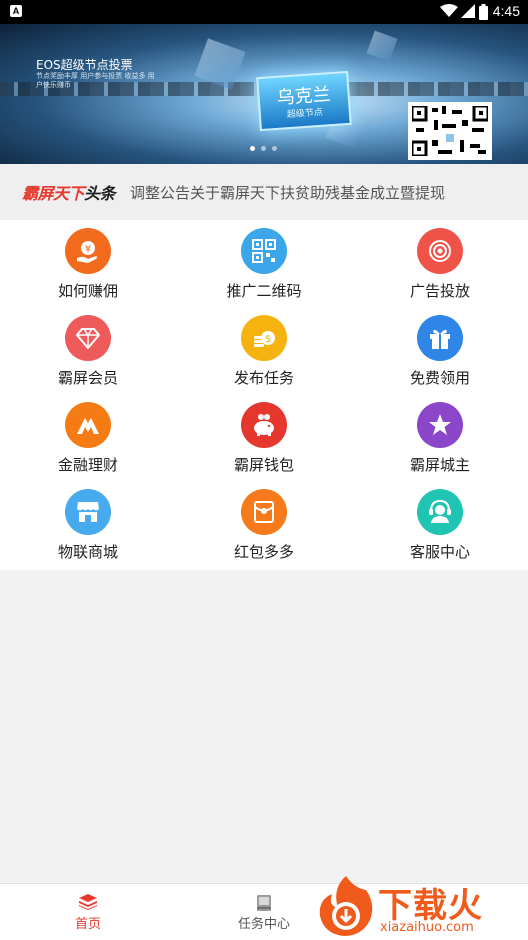 Image resolution: width=528 pixels, height=940 pixels. I want to click on banner-cube-decoration, so click(382, 46).